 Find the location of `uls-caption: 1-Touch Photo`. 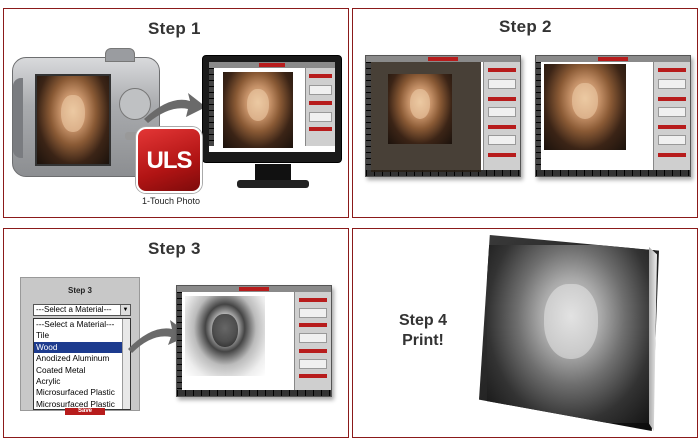

uls-caption: 1-Touch Photo is located at coordinates (171, 201).